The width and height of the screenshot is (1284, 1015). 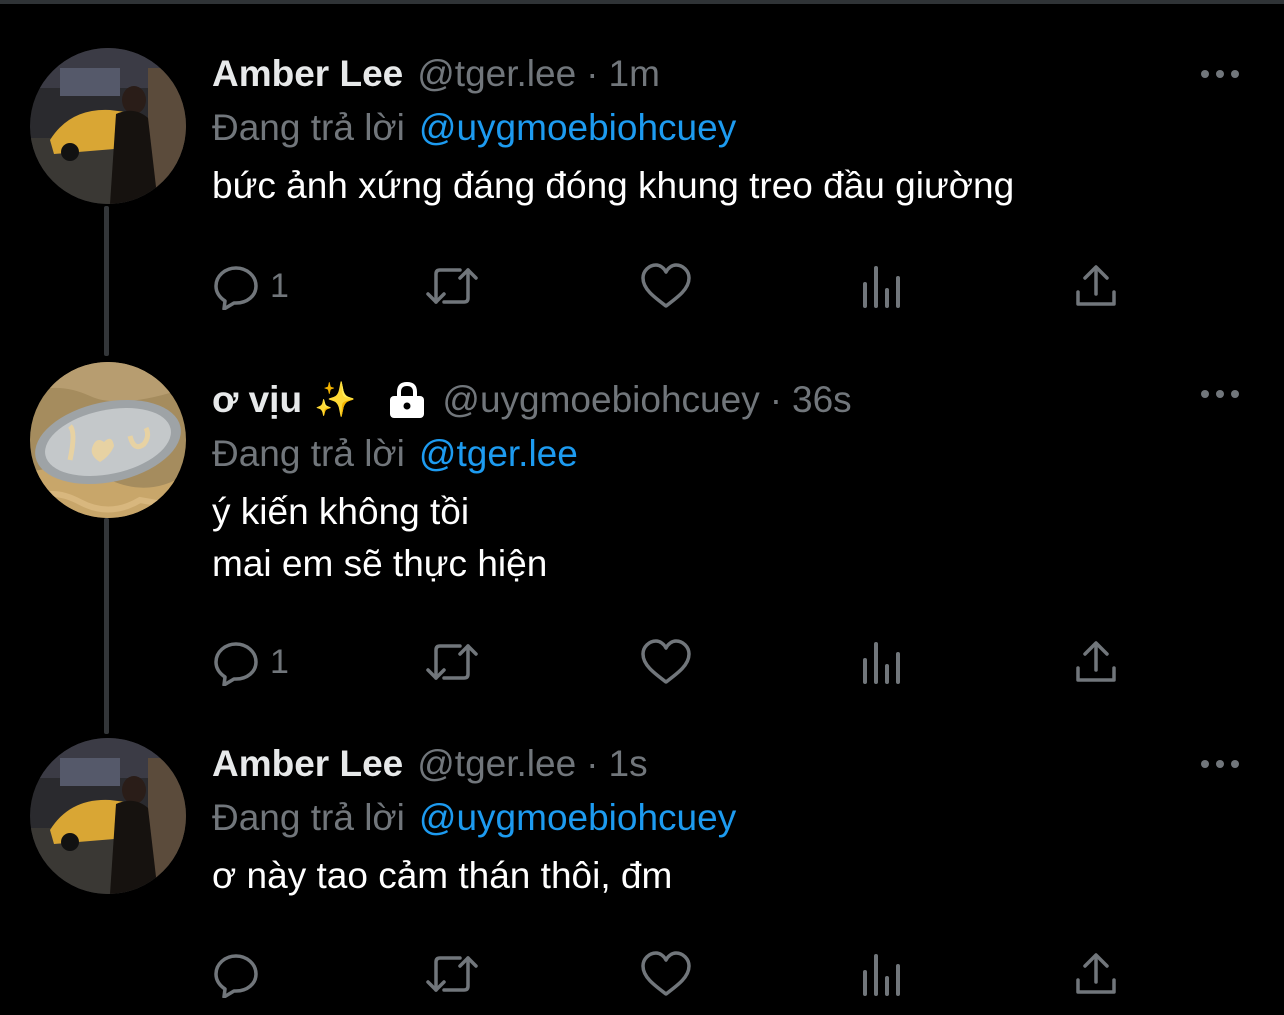 What do you see at coordinates (722, 764) in the screenshot?
I see `tweet-header: Amber Lee @tger.lee · 1s` at bounding box center [722, 764].